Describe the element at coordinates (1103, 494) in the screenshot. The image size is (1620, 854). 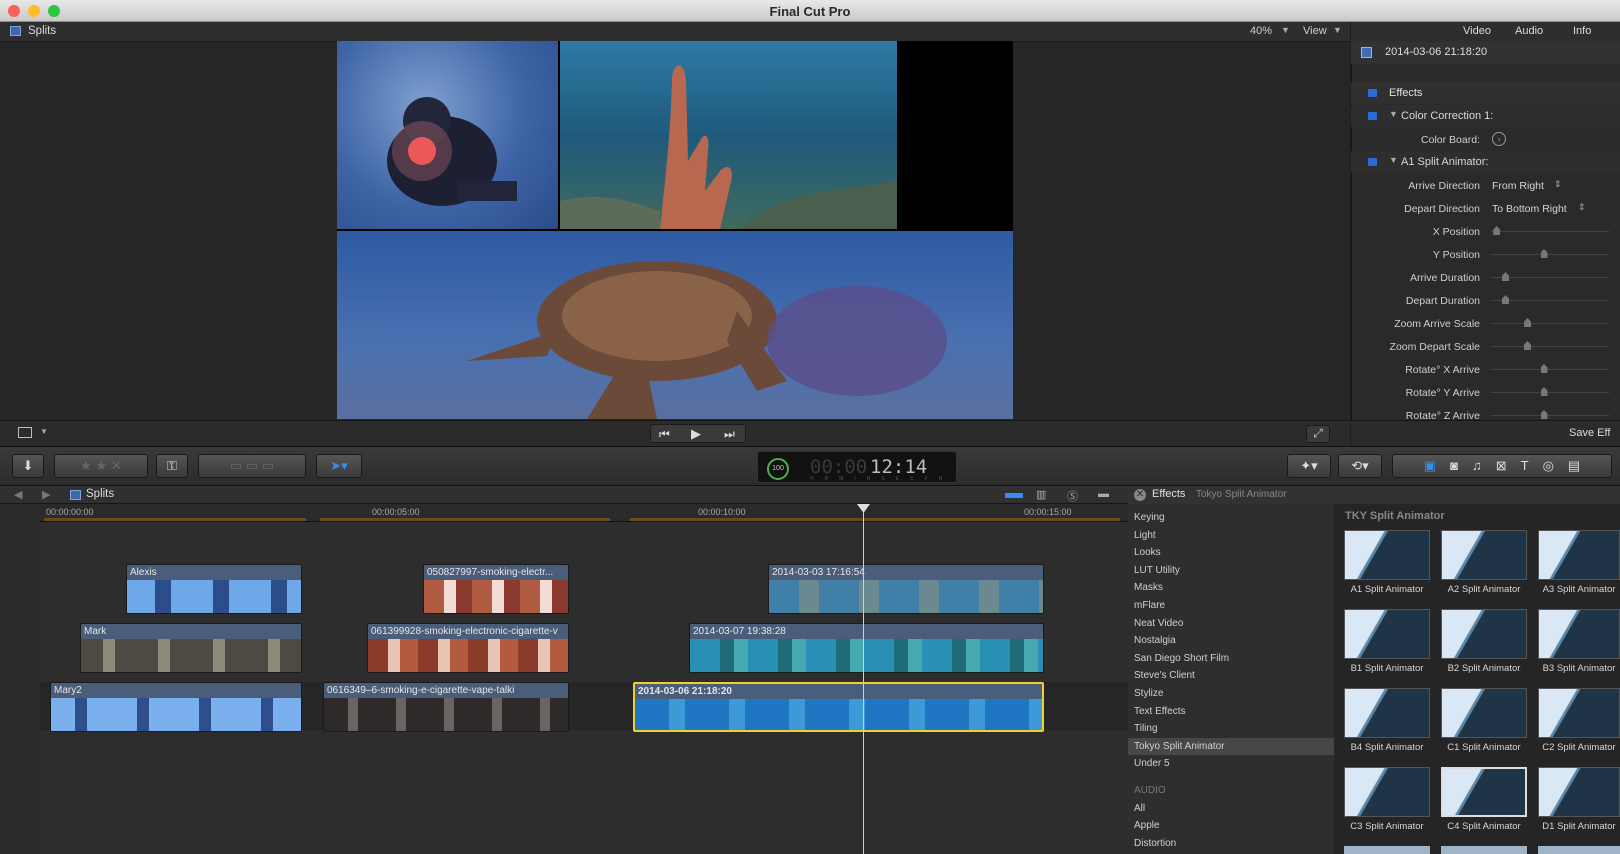
I see `snapping-icon: ▬` at that location.